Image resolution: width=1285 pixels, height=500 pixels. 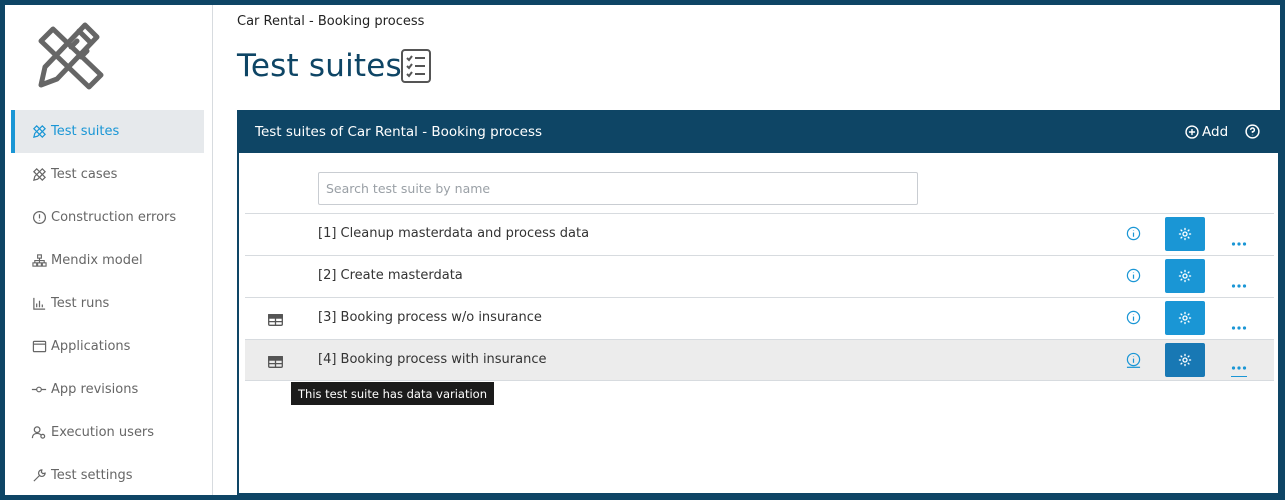 I want to click on tooltip: This test suite has data variation, so click(x=393, y=393).